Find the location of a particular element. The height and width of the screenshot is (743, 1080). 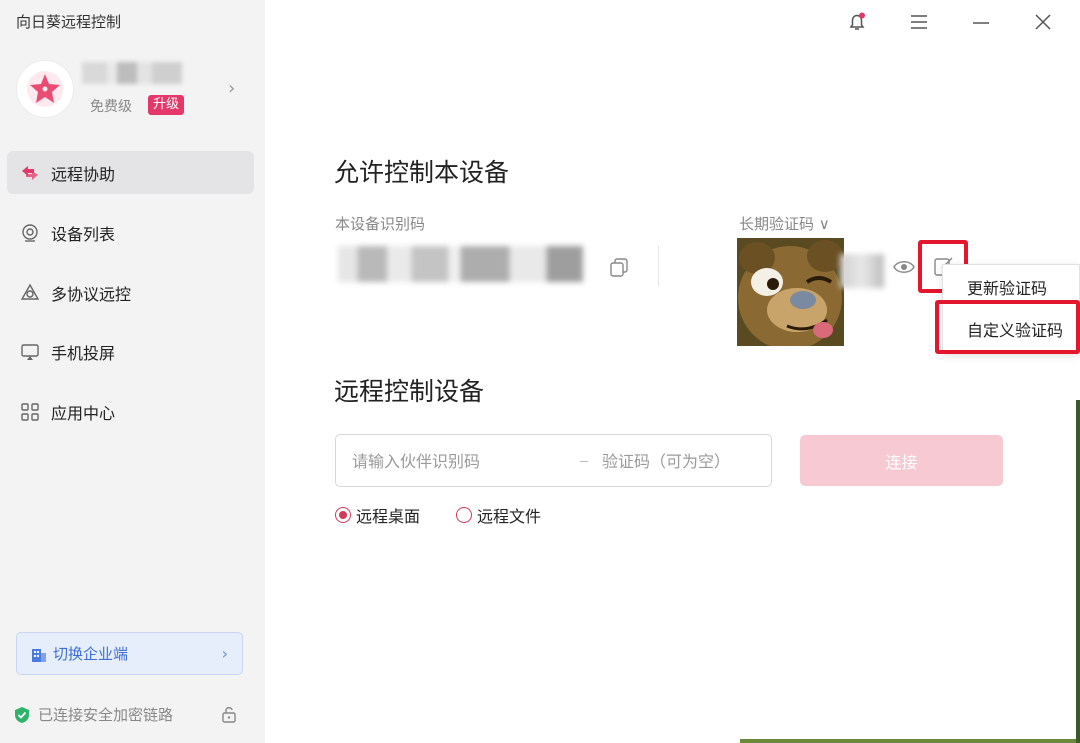

sidebar-item-multi-protocol: 多协议远控 is located at coordinates (130, 292).